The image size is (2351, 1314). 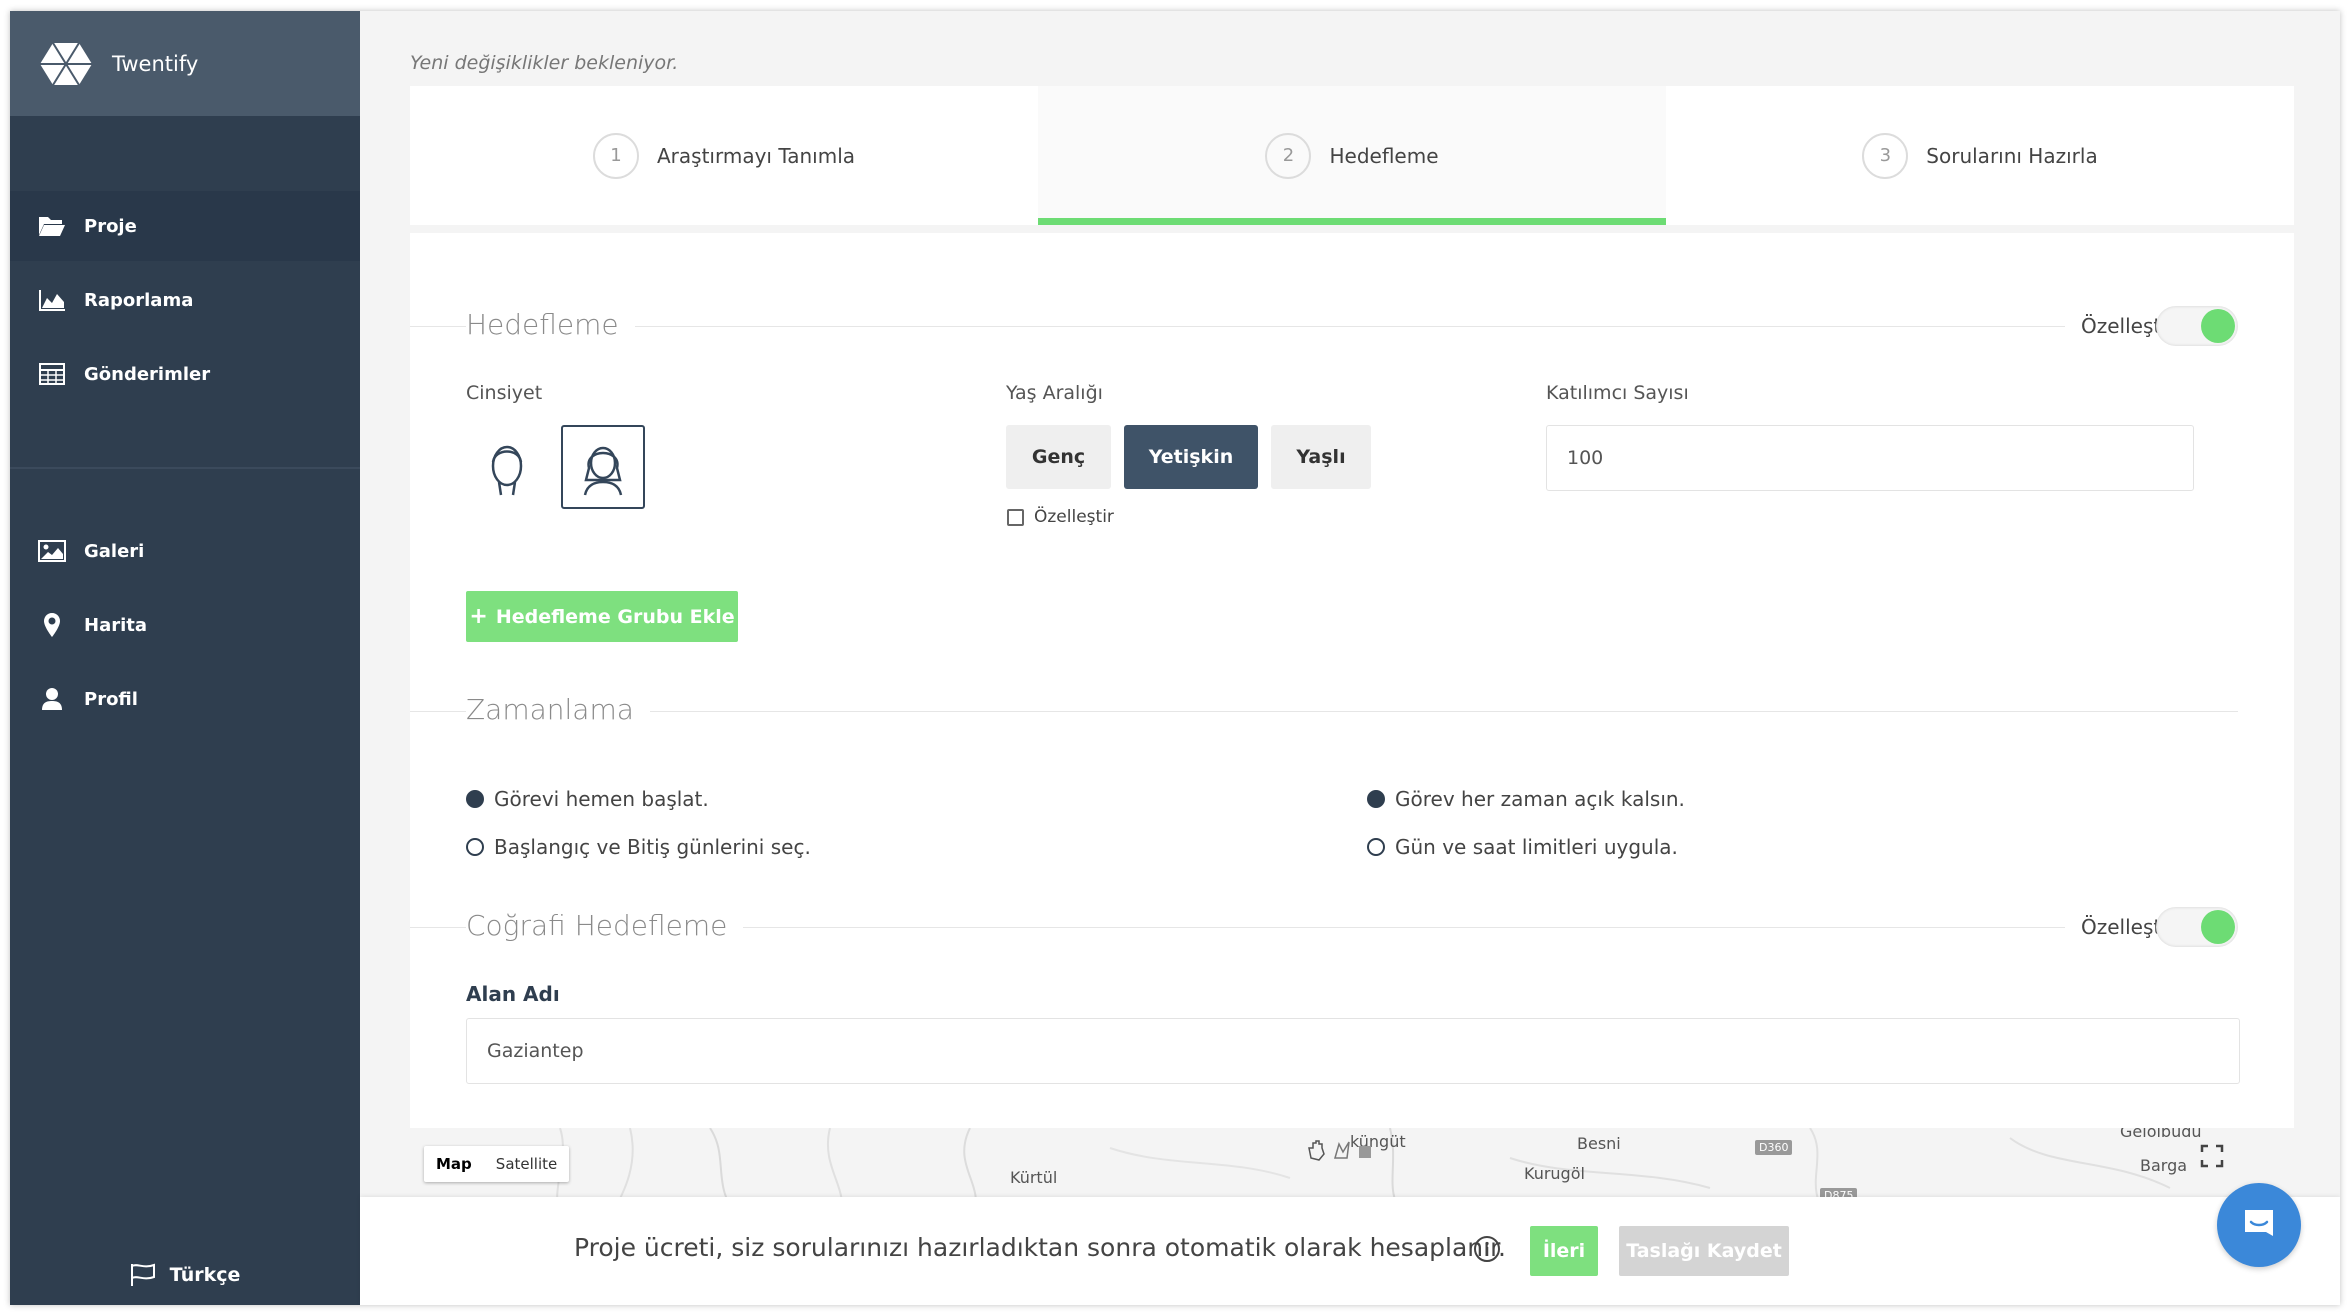 I want to click on image-icon, so click(x=52, y=551).